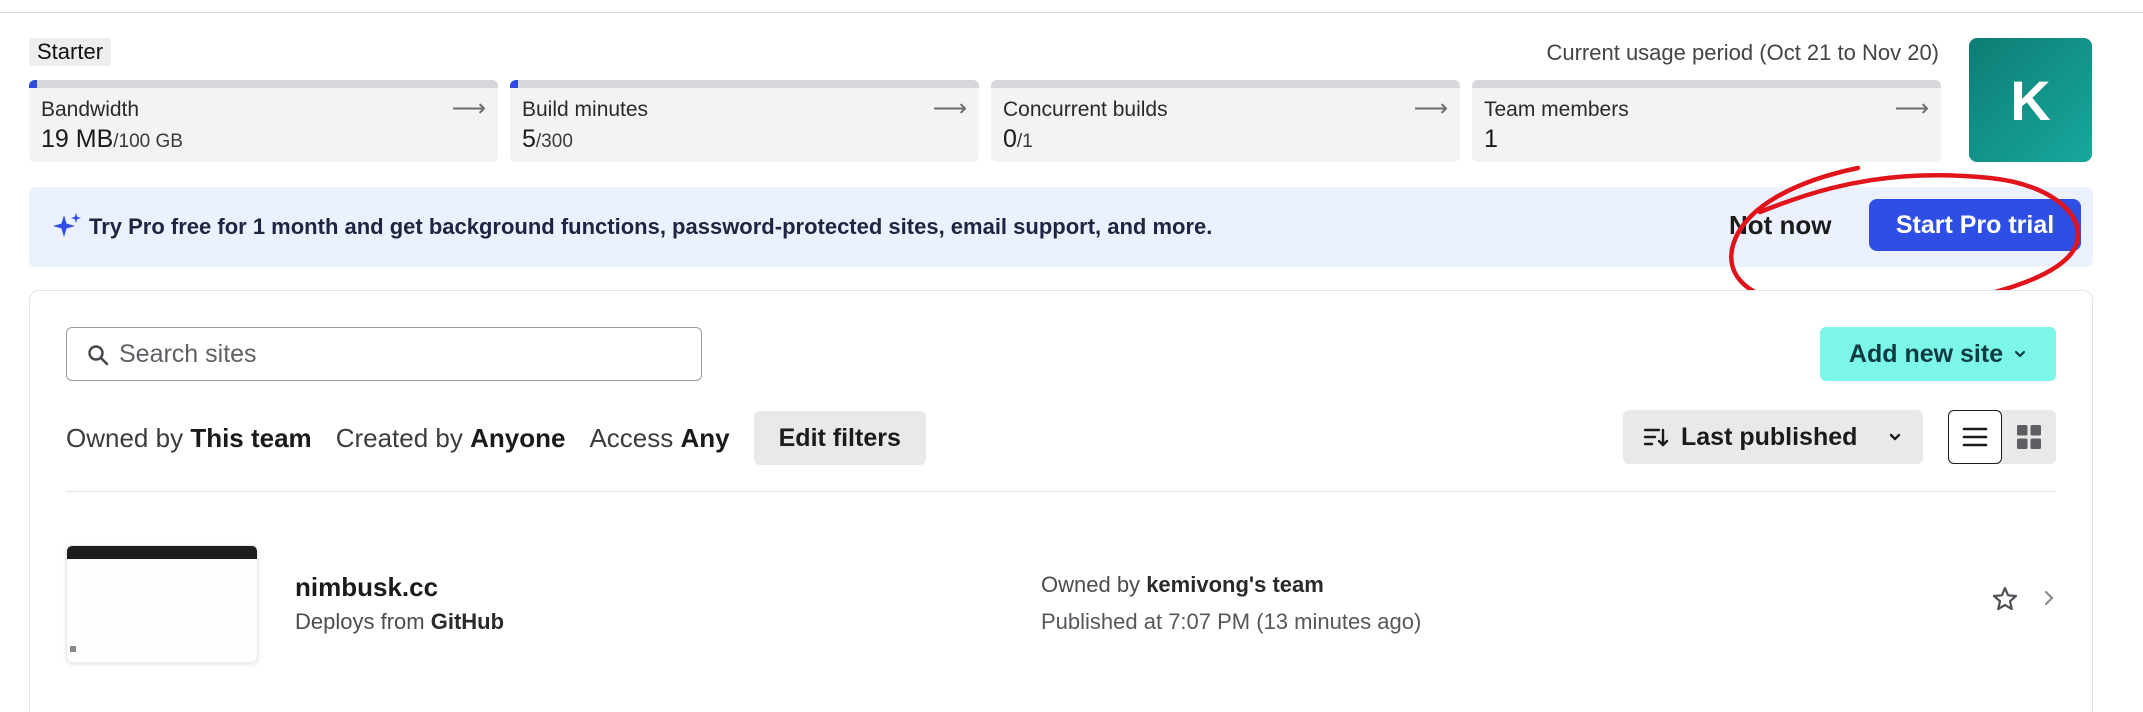 This screenshot has width=2143, height=712. Describe the element at coordinates (1926, 353) in the screenshot. I see `add-new-site-label: Add new site` at that location.